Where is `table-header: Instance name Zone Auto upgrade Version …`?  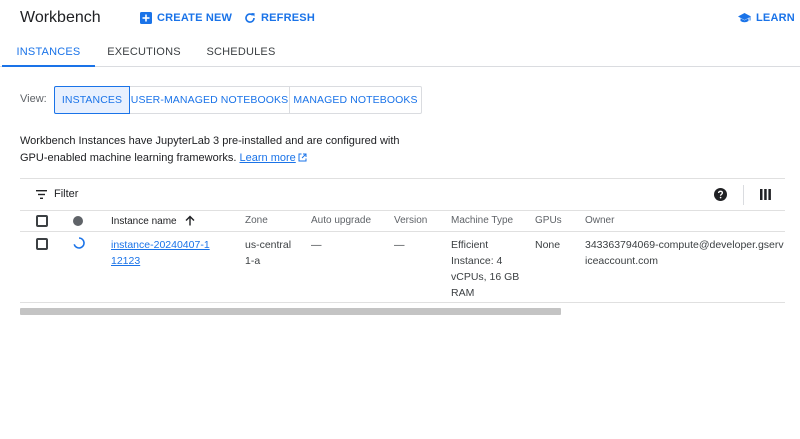 table-header: Instance name Zone Auto upgrade Version … is located at coordinates (402, 221).